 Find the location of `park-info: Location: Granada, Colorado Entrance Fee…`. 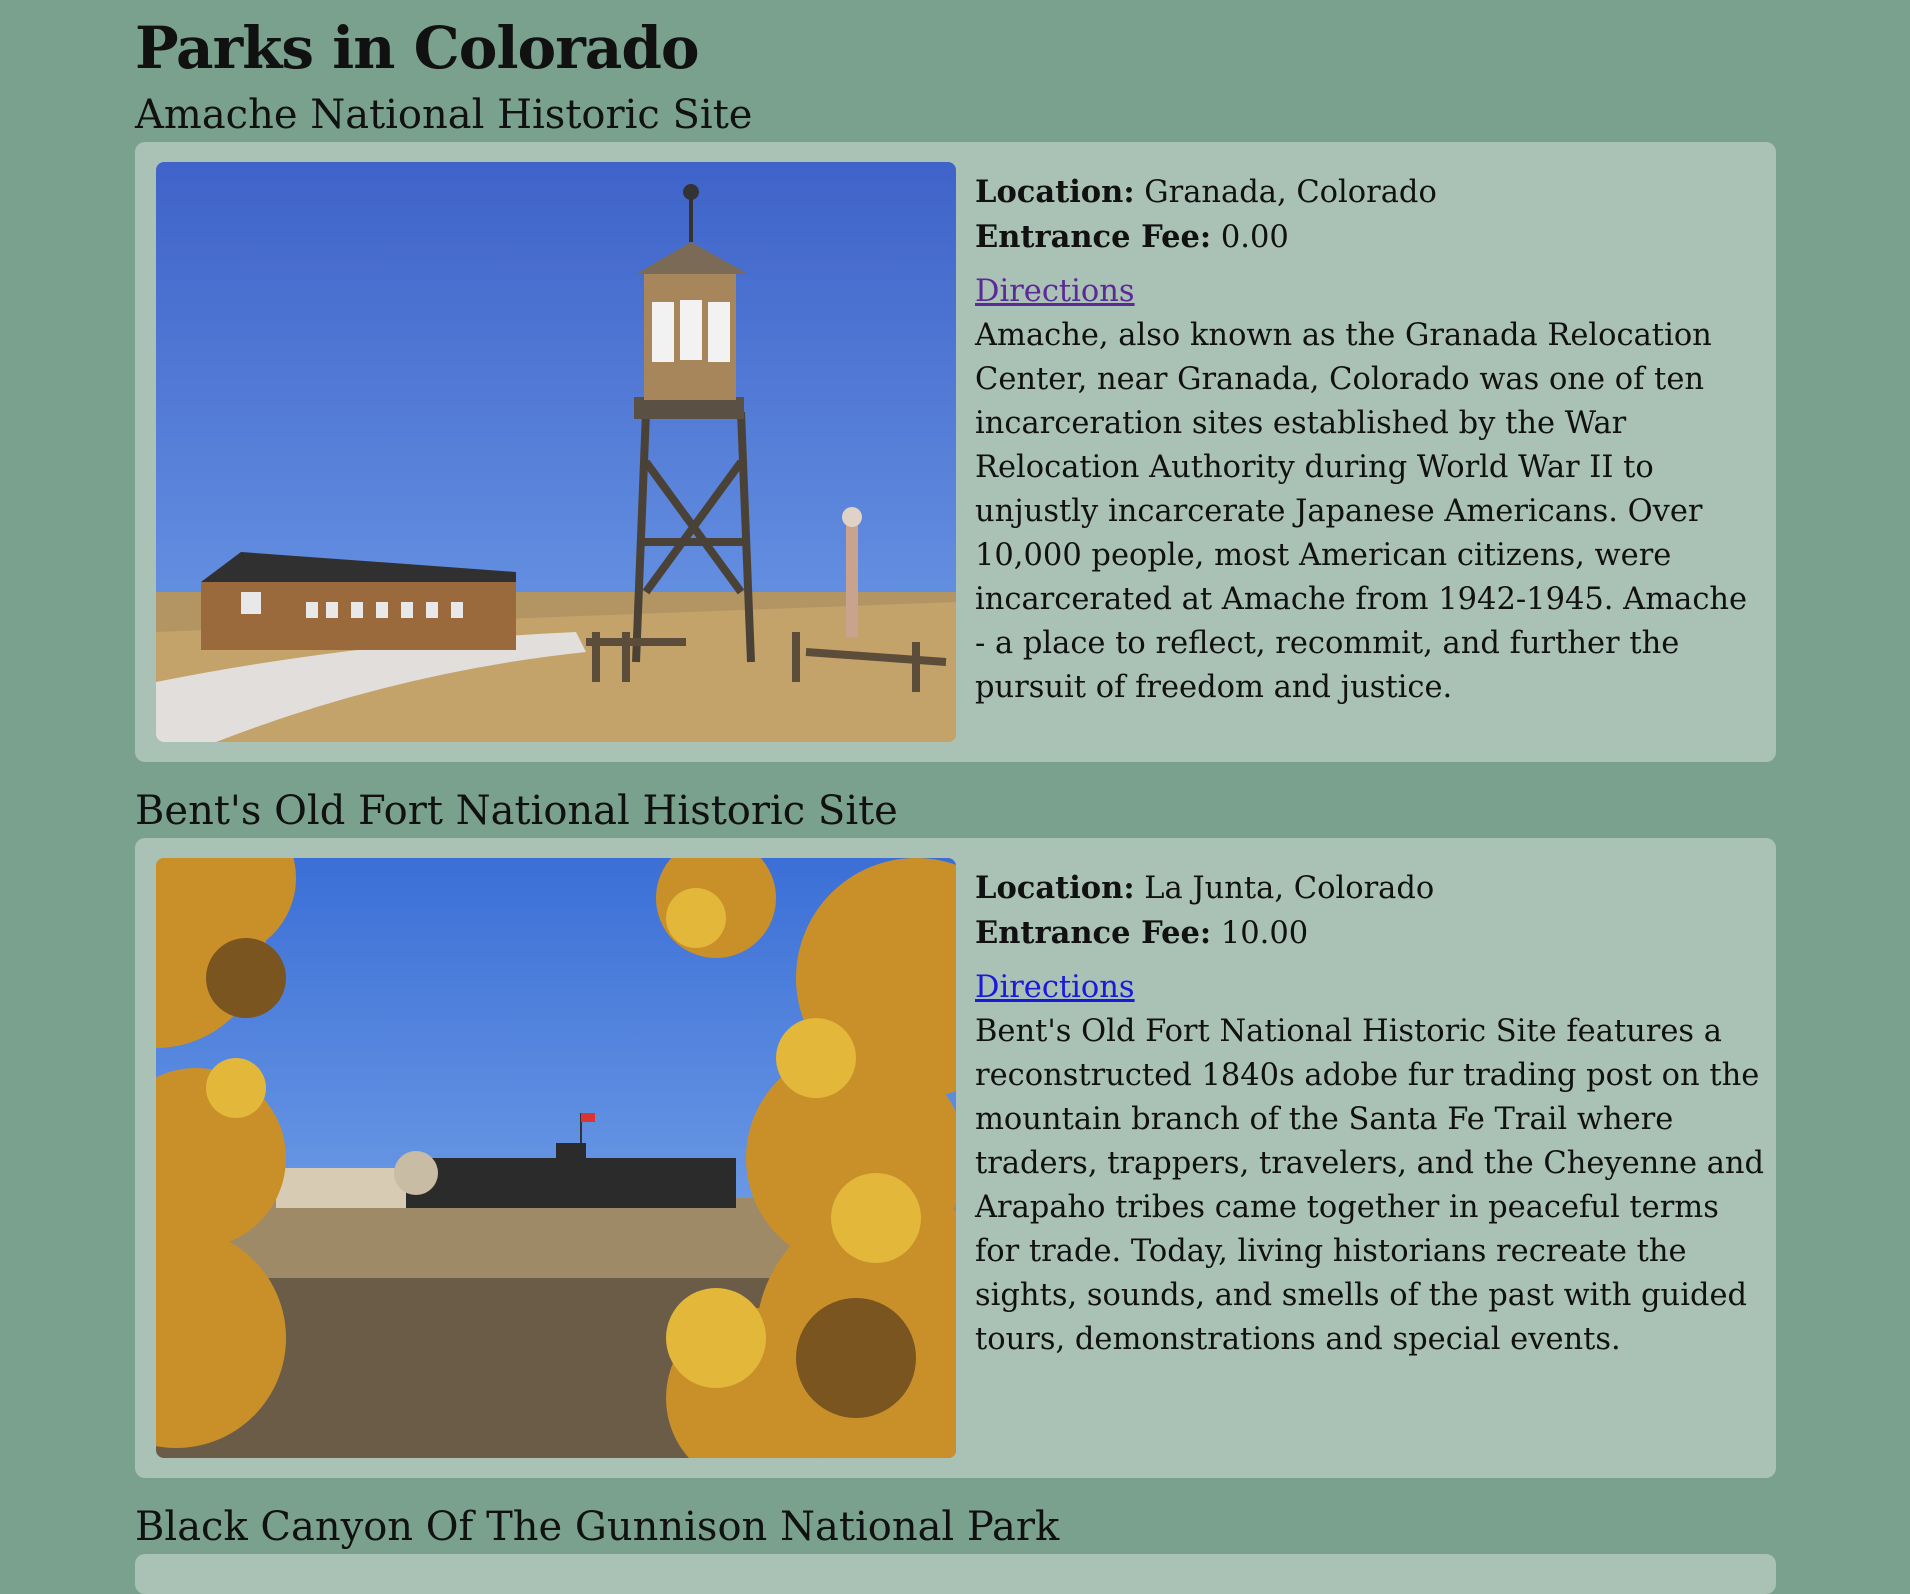

park-info: Location: Granada, Colorado Entrance Fee… is located at coordinates (1370, 440).